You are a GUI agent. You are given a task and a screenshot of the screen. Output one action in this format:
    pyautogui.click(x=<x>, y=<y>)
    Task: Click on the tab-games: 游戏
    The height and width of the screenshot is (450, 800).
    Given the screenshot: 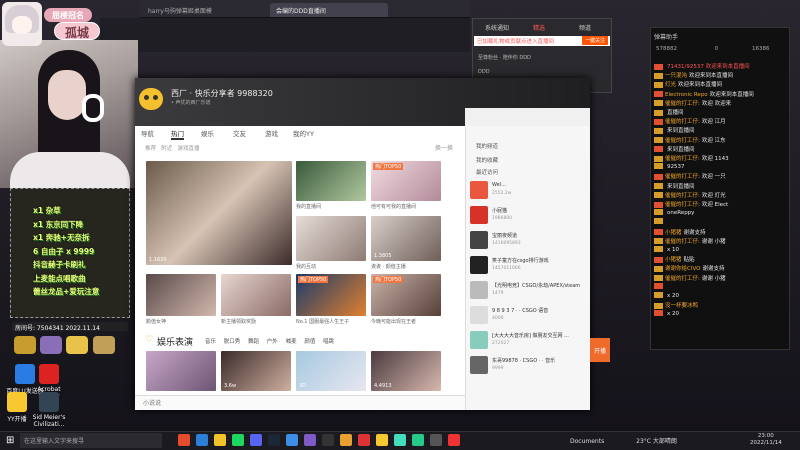 What is the action you would take?
    pyautogui.click(x=271, y=133)
    